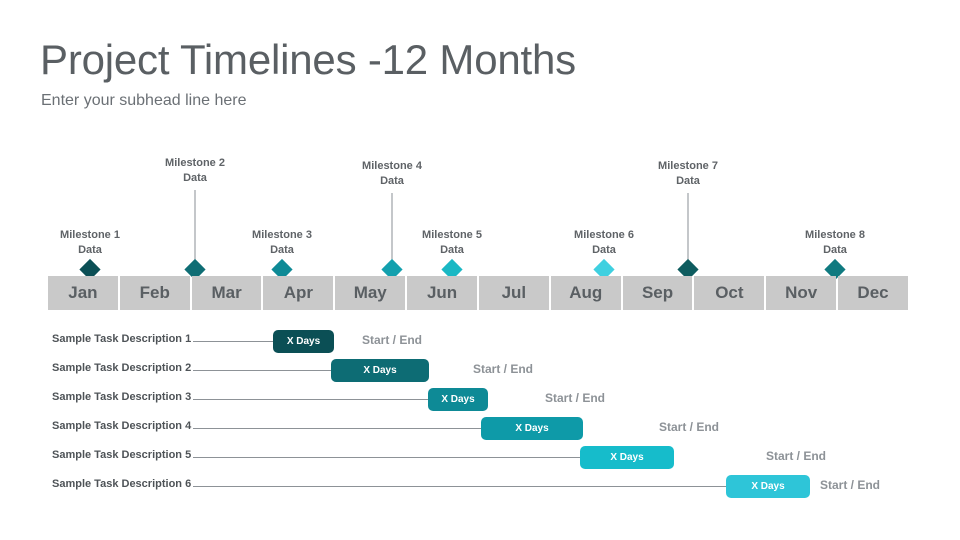 Image resolution: width=960 pixels, height=540 pixels. Describe the element at coordinates (801, 293) in the screenshot. I see `month-cell-nov: Nov` at that location.